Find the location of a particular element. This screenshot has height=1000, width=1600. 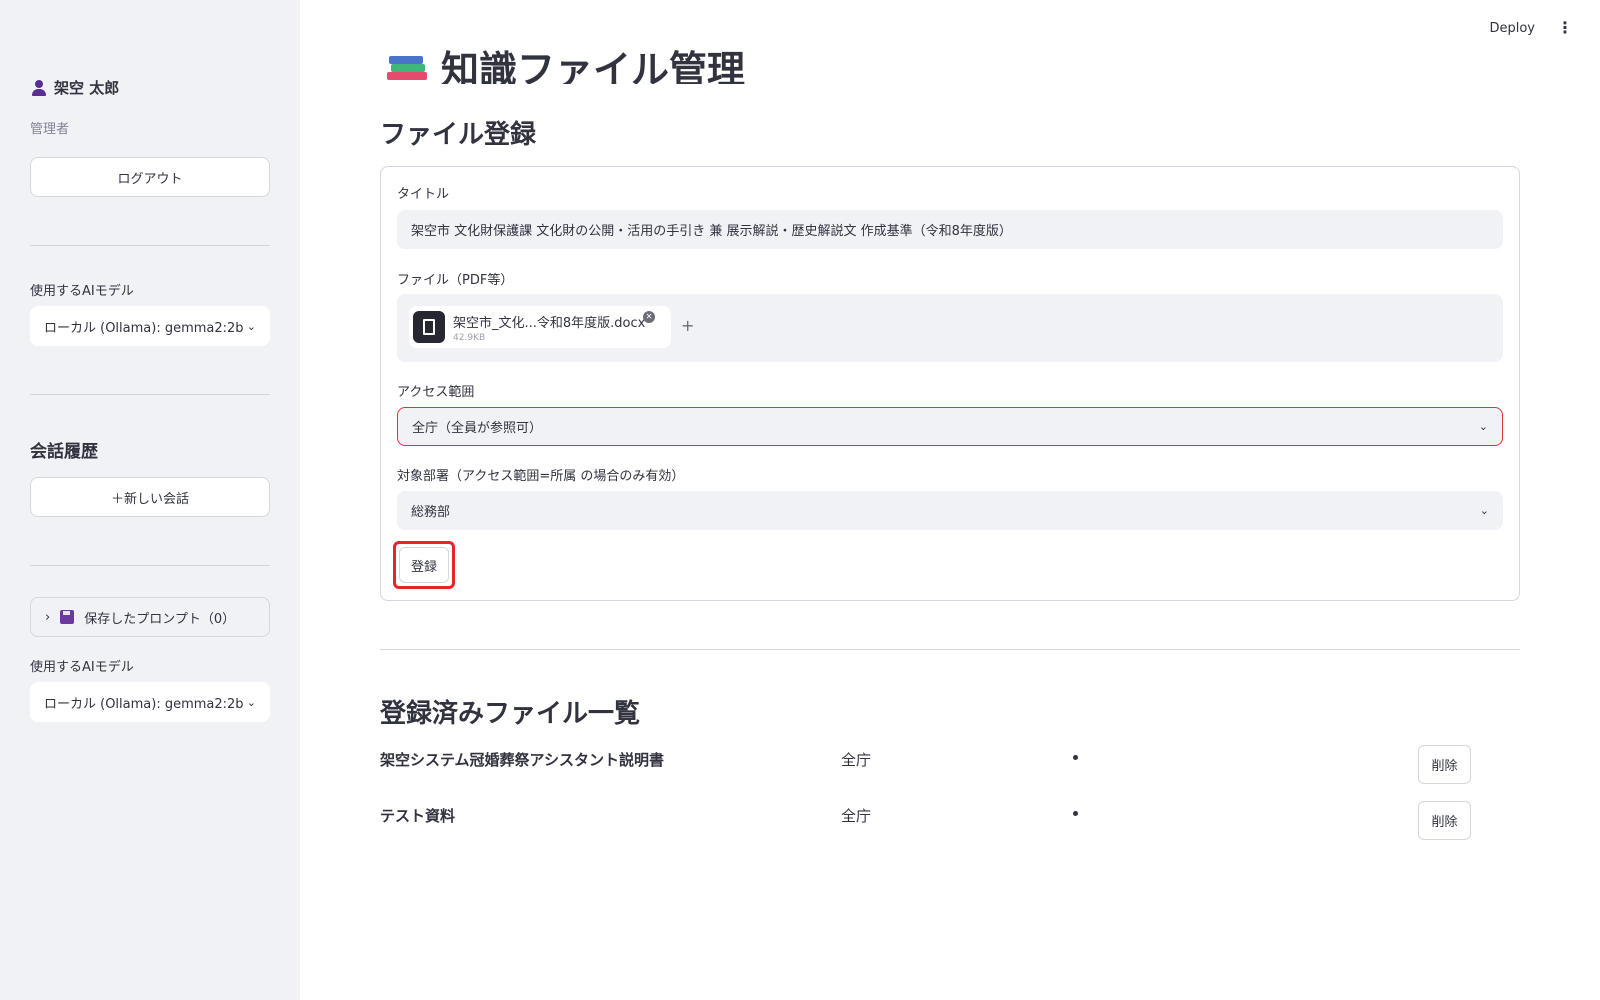

page-title-row: 知識ファイル管理 is located at coordinates (566, 60).